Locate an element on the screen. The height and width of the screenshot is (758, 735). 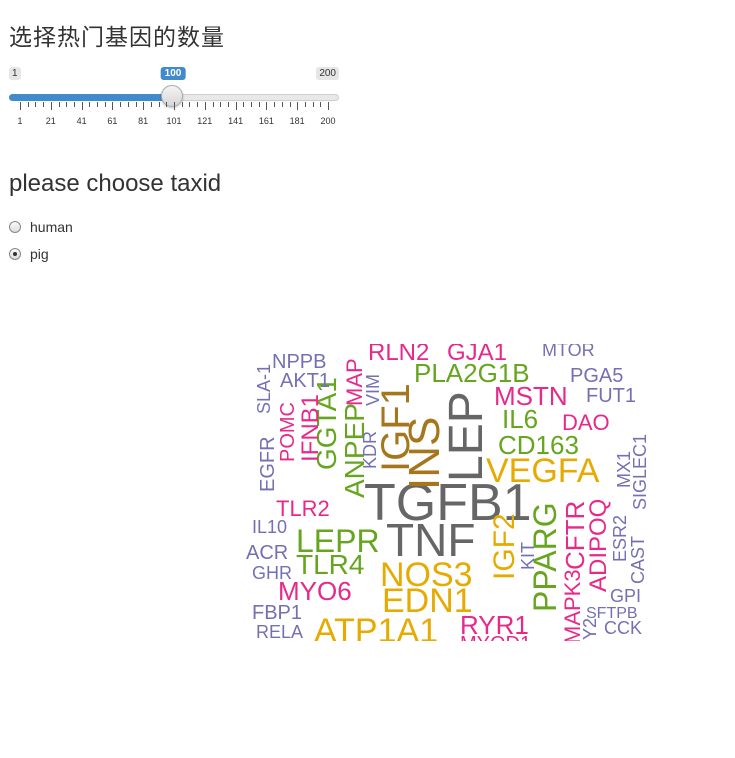
wordcloud-word: FUT1 is located at coordinates (611, 396).